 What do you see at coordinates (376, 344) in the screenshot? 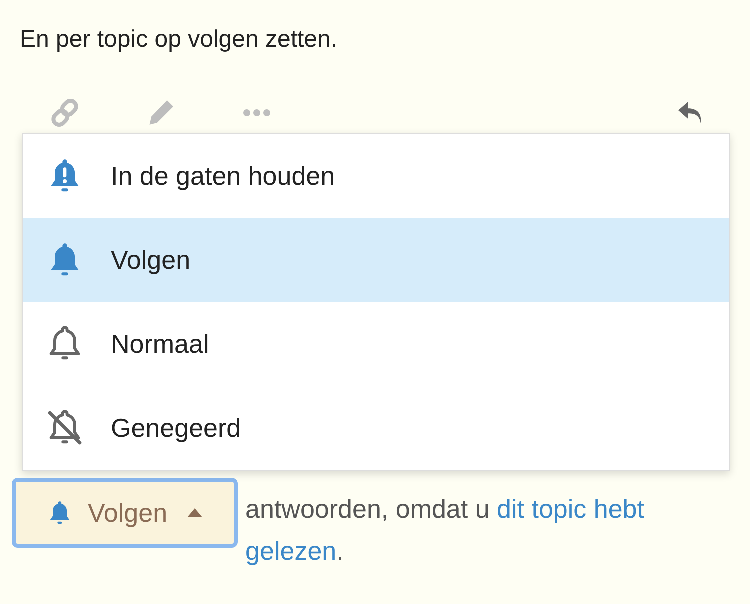
I see `menu-item: Normaal` at bounding box center [376, 344].